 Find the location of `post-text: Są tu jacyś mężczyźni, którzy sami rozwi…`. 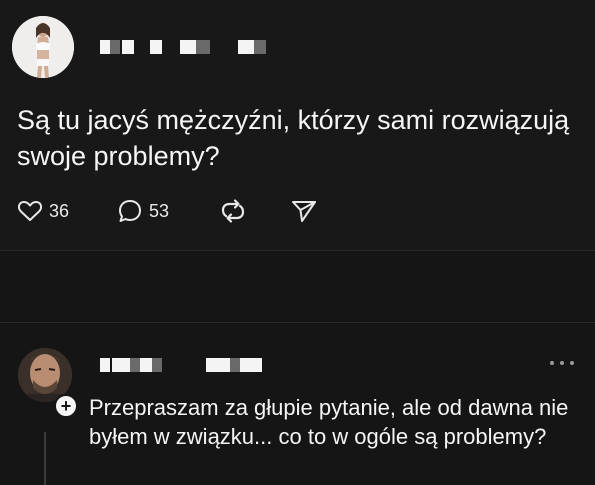

post-text: Są tu jacyś mężczyźni, którzy sami rozwi… is located at coordinates (293, 138).